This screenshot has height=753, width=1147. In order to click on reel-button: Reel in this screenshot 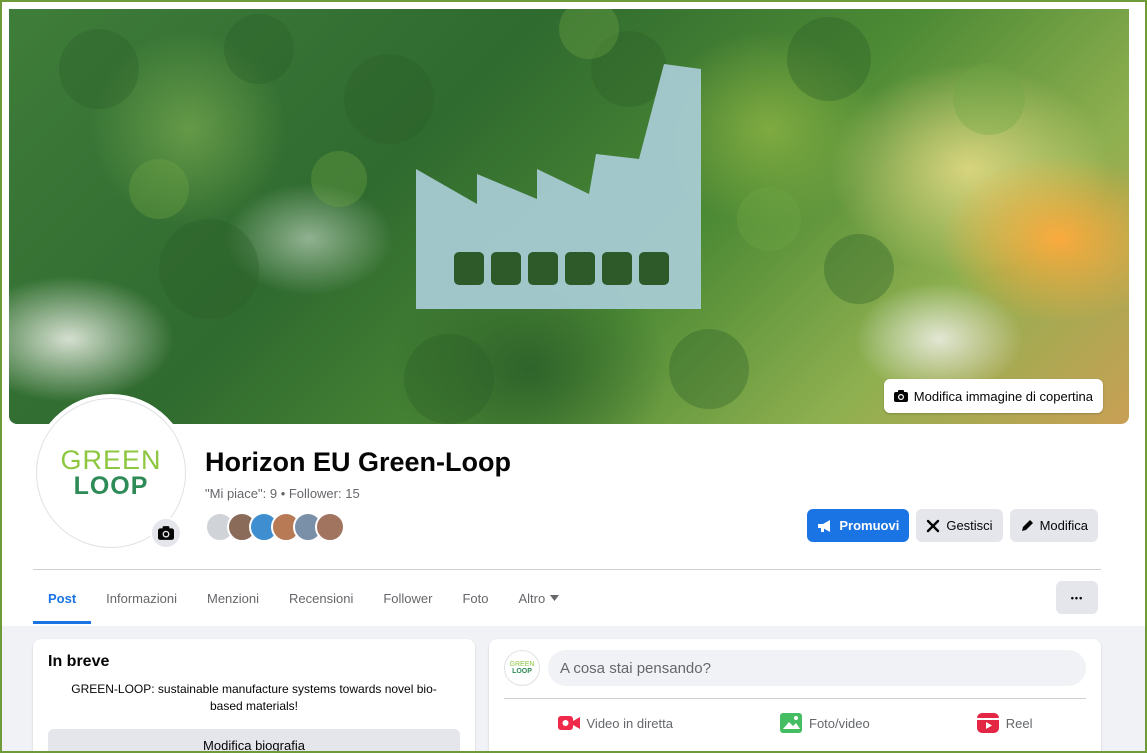, I will do `click(1005, 723)`.